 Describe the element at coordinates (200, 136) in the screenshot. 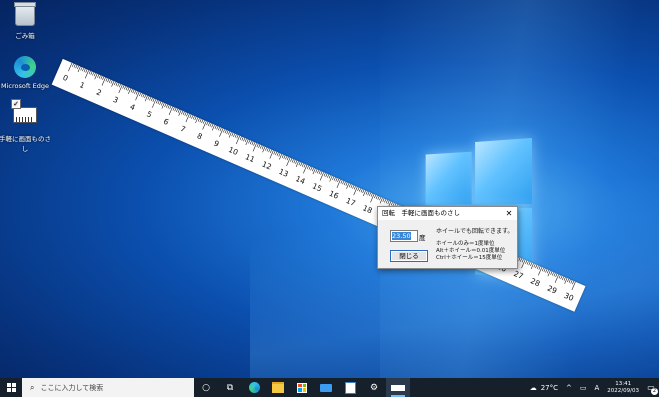

I see `ruler-tick-label: 8` at that location.